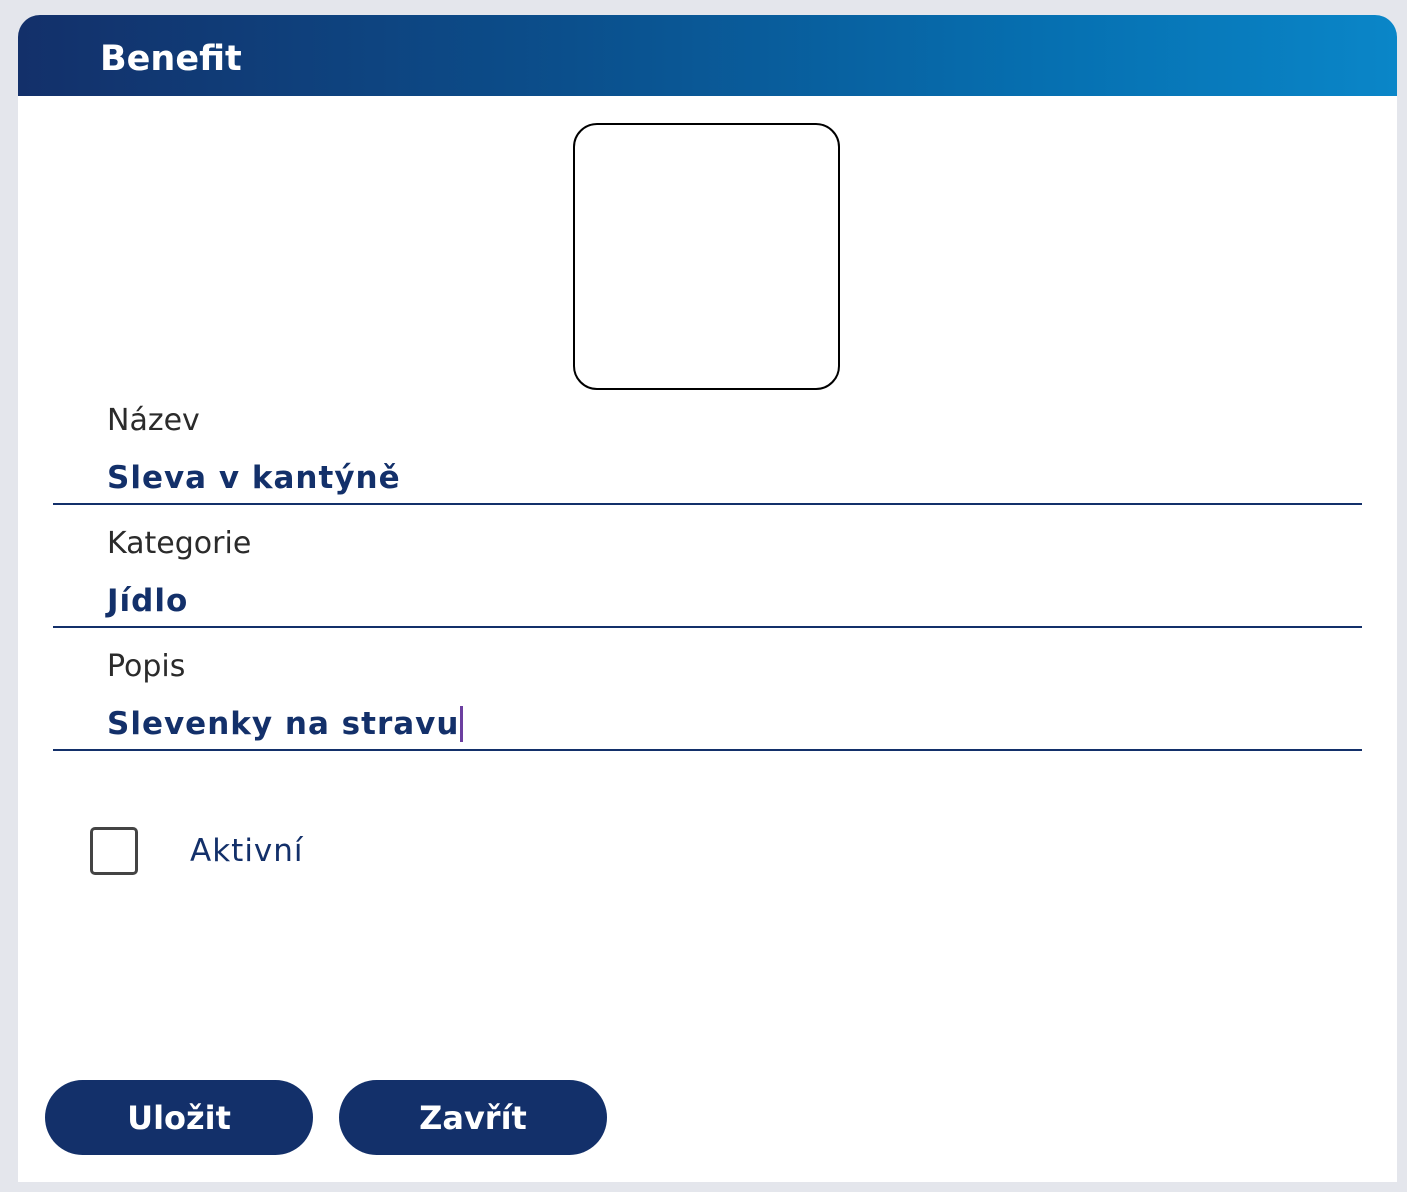  I want to click on category-input: Jídlo, so click(147, 601).